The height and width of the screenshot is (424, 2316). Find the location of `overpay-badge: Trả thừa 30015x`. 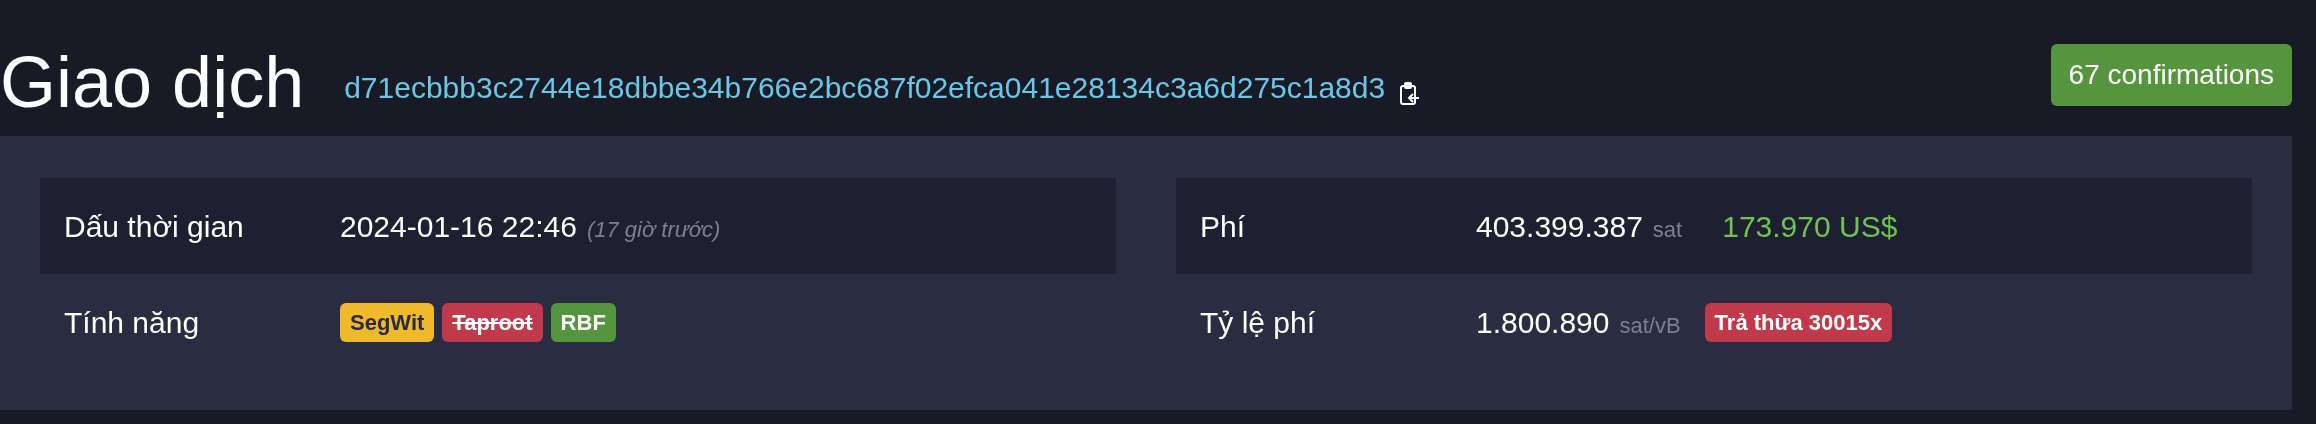

overpay-badge: Trả thừa 30015x is located at coordinates (1798, 322).